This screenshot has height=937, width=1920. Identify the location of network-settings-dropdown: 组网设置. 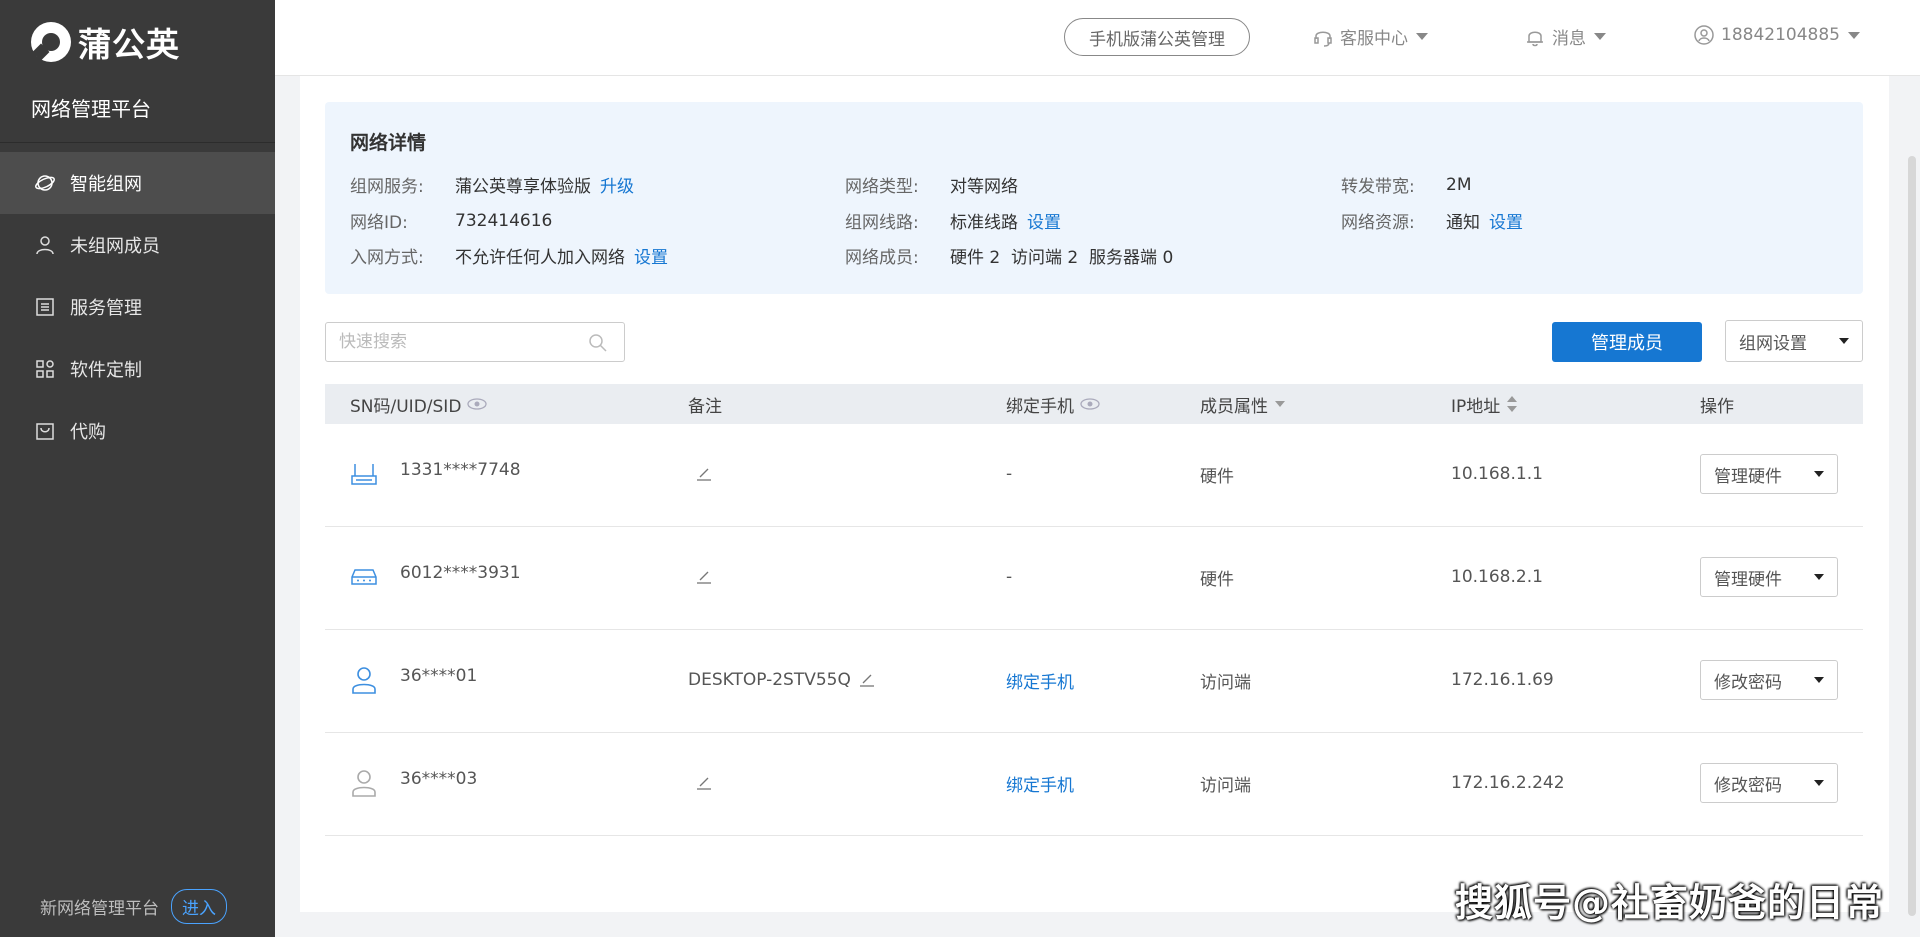
(1794, 341).